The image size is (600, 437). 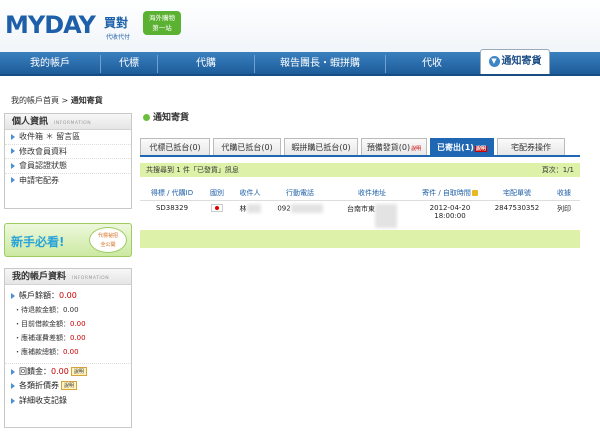 What do you see at coordinates (78, 338) in the screenshot?
I see `shipping-value: 0.00` at bounding box center [78, 338].